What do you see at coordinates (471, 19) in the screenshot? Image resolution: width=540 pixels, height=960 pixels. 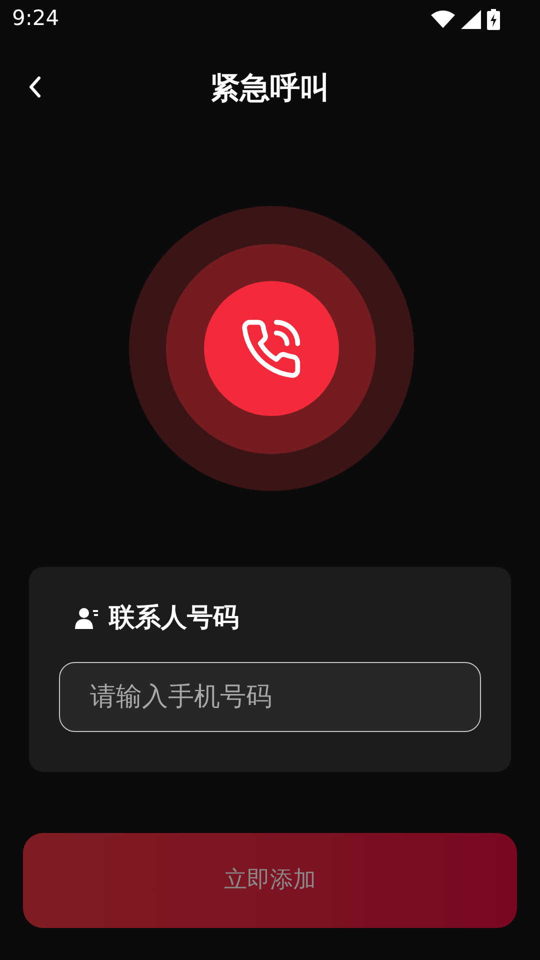 I see `signal-icon` at bounding box center [471, 19].